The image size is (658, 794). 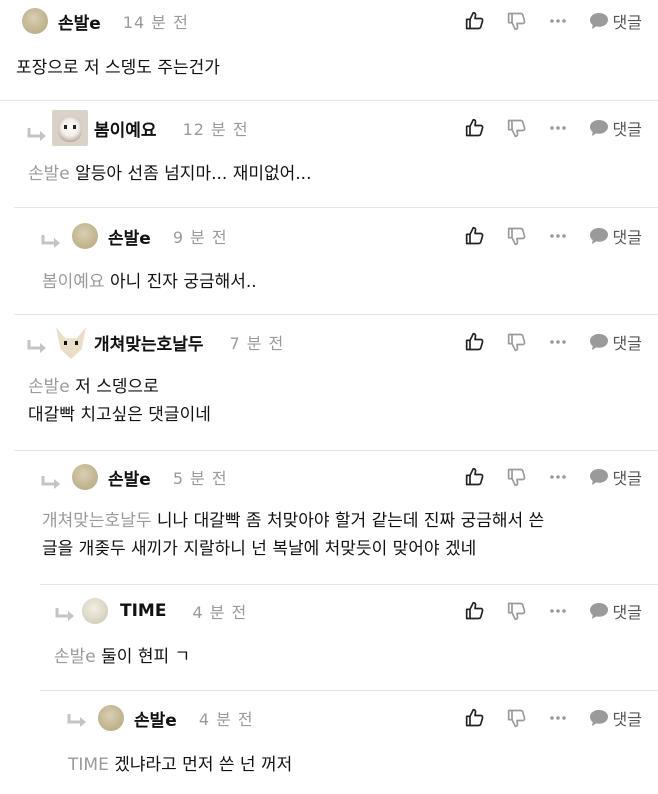 What do you see at coordinates (119, 401) in the screenshot?
I see `comment-text: 손발e 저 스뎅으로 대갈빡 치고싶은 댓글이네` at bounding box center [119, 401].